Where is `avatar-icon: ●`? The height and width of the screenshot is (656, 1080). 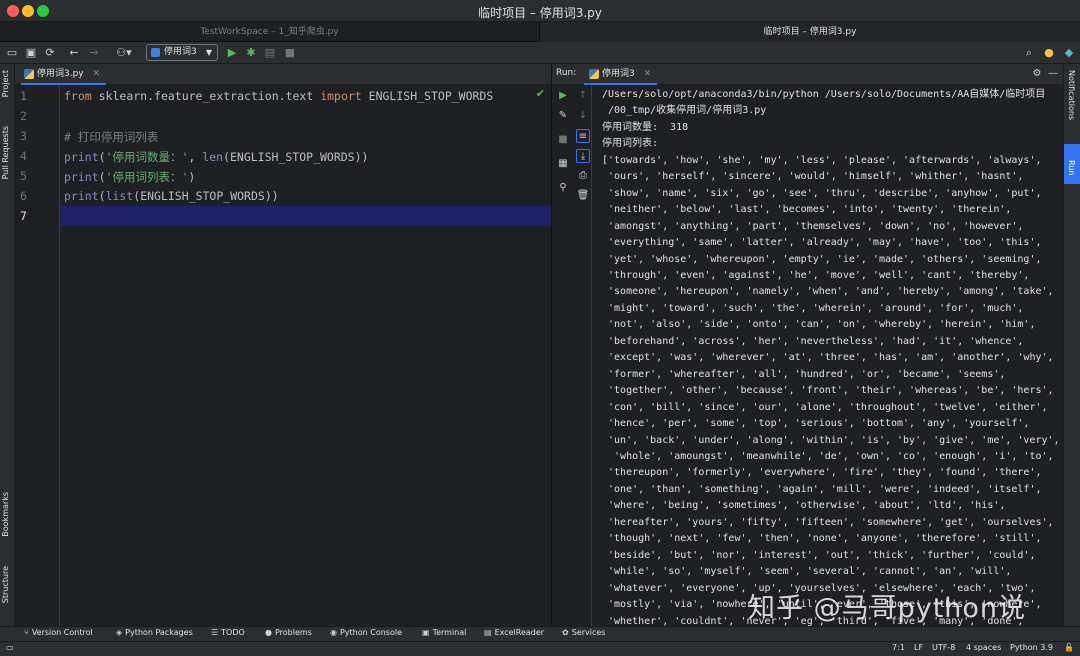 avatar-icon: ● is located at coordinates (1049, 53).